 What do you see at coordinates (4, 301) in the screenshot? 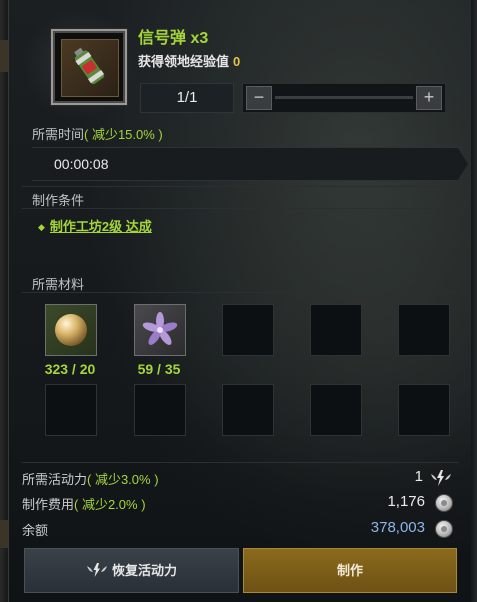
I see `left-frame-edge` at bounding box center [4, 301].